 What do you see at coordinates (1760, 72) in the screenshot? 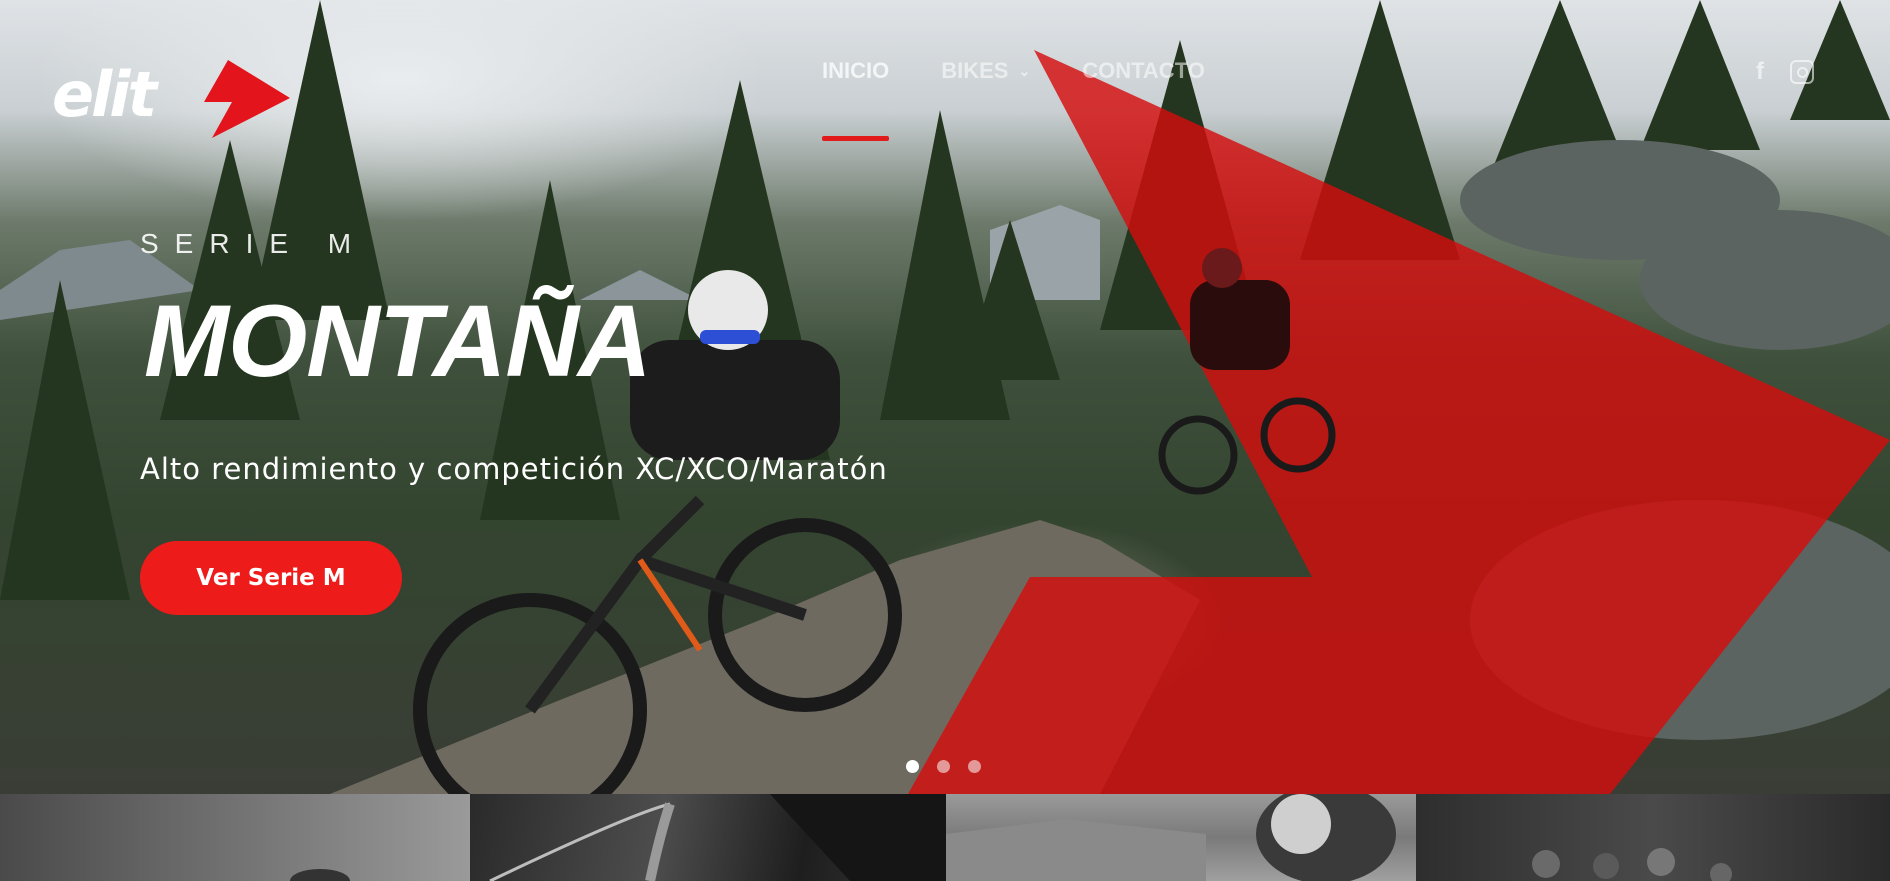
I see `facebook-icon: f` at bounding box center [1760, 72].